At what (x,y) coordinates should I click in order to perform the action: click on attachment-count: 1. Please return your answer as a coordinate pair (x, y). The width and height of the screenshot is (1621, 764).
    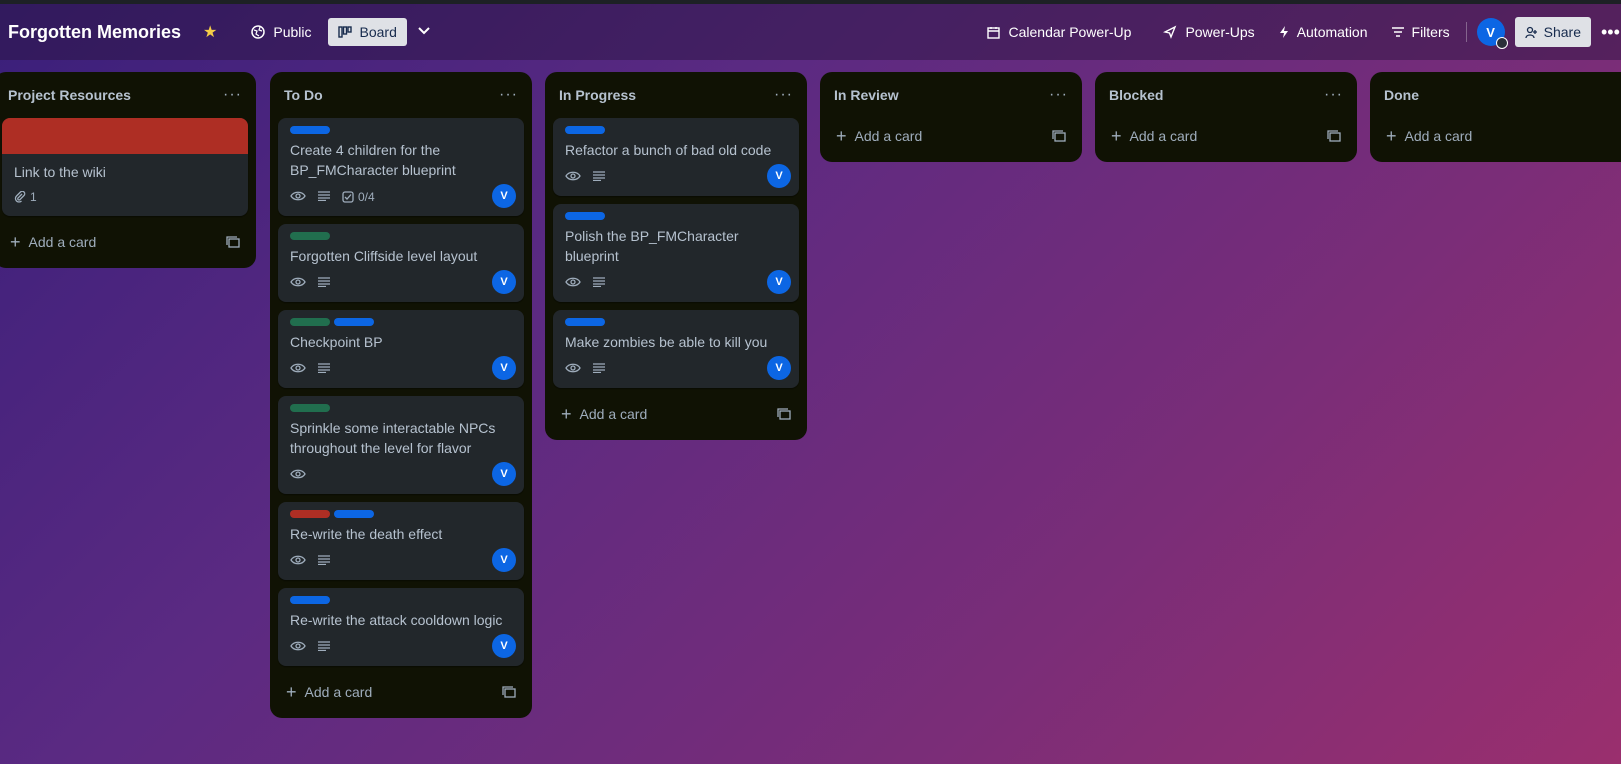
    Looking at the image, I should click on (33, 197).